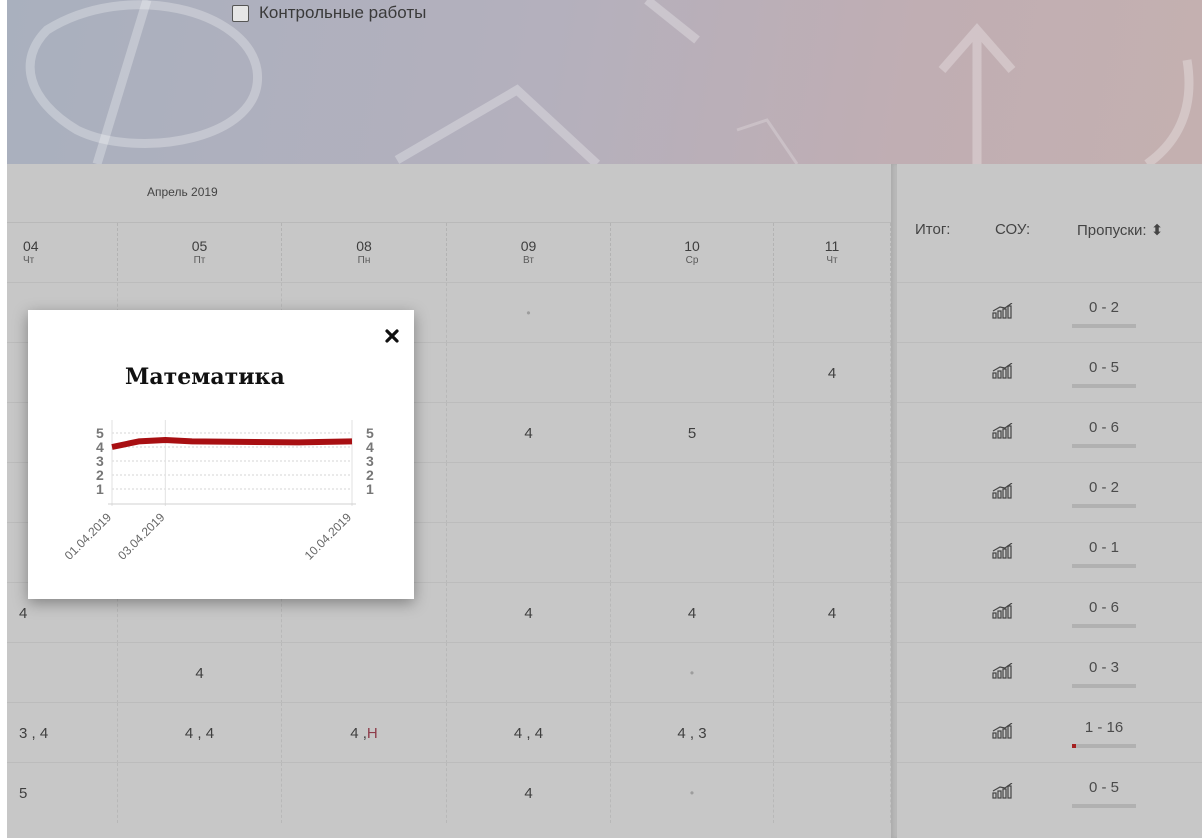 The image size is (1202, 838). Describe the element at coordinates (1104, 547) in the screenshot. I see `absence-count: 0 - 1` at that location.